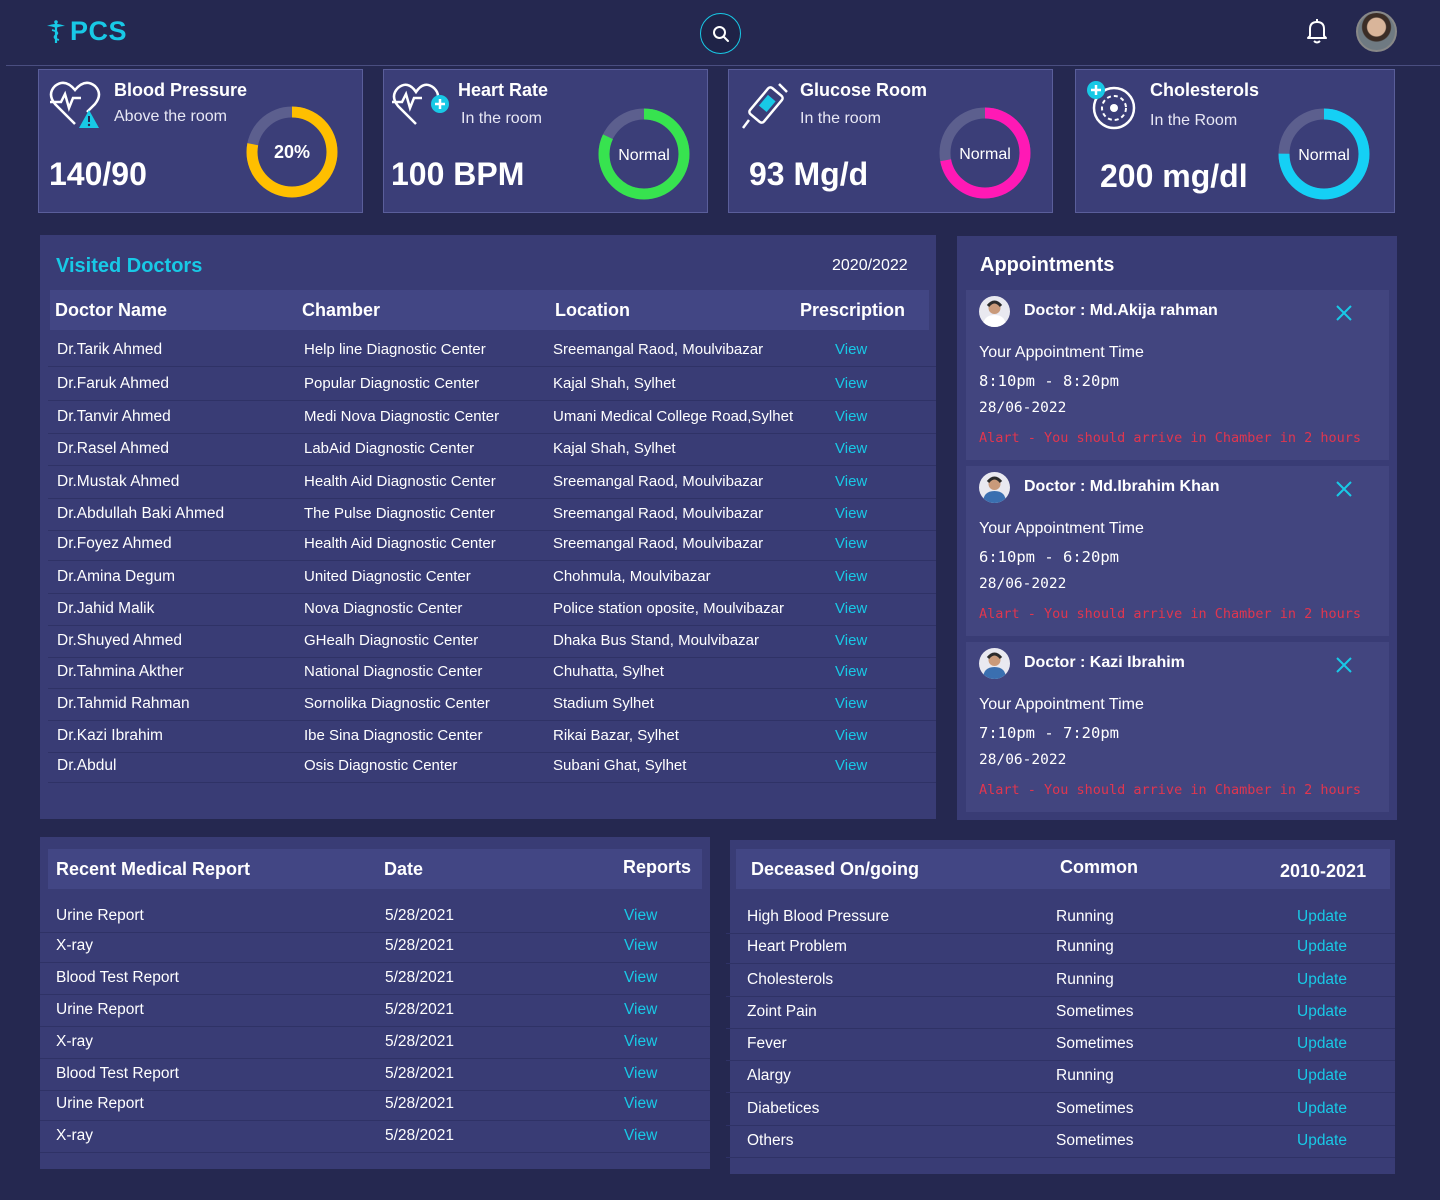 This screenshot has height=1200, width=1440. Describe the element at coordinates (1095, 1108) in the screenshot. I see `disease-frequency: Sometimes` at that location.